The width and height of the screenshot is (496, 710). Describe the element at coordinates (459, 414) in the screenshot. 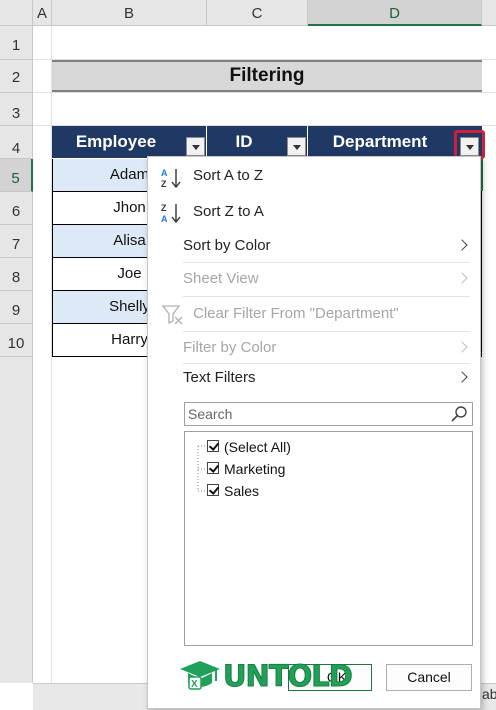

I see `search-icon` at that location.